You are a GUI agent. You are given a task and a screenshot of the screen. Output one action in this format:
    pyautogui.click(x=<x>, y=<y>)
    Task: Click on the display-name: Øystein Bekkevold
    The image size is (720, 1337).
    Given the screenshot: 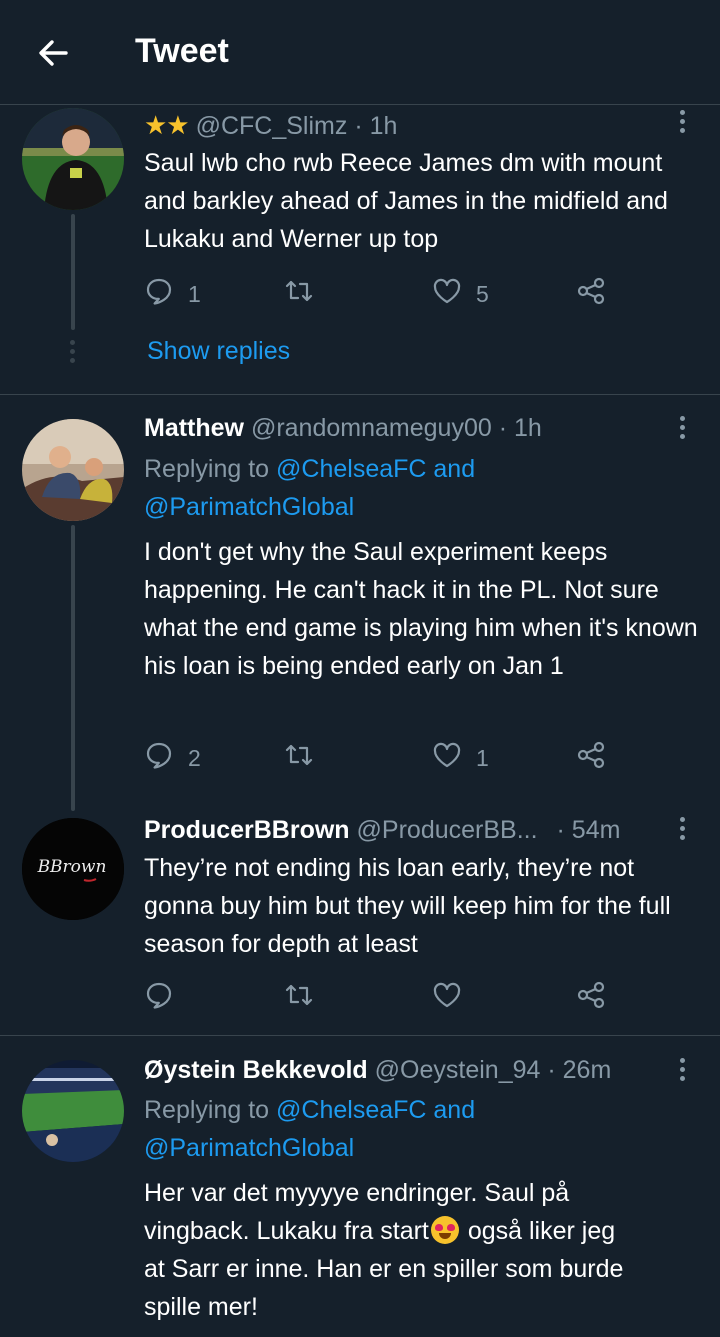 What is the action you would take?
    pyautogui.click(x=256, y=1070)
    